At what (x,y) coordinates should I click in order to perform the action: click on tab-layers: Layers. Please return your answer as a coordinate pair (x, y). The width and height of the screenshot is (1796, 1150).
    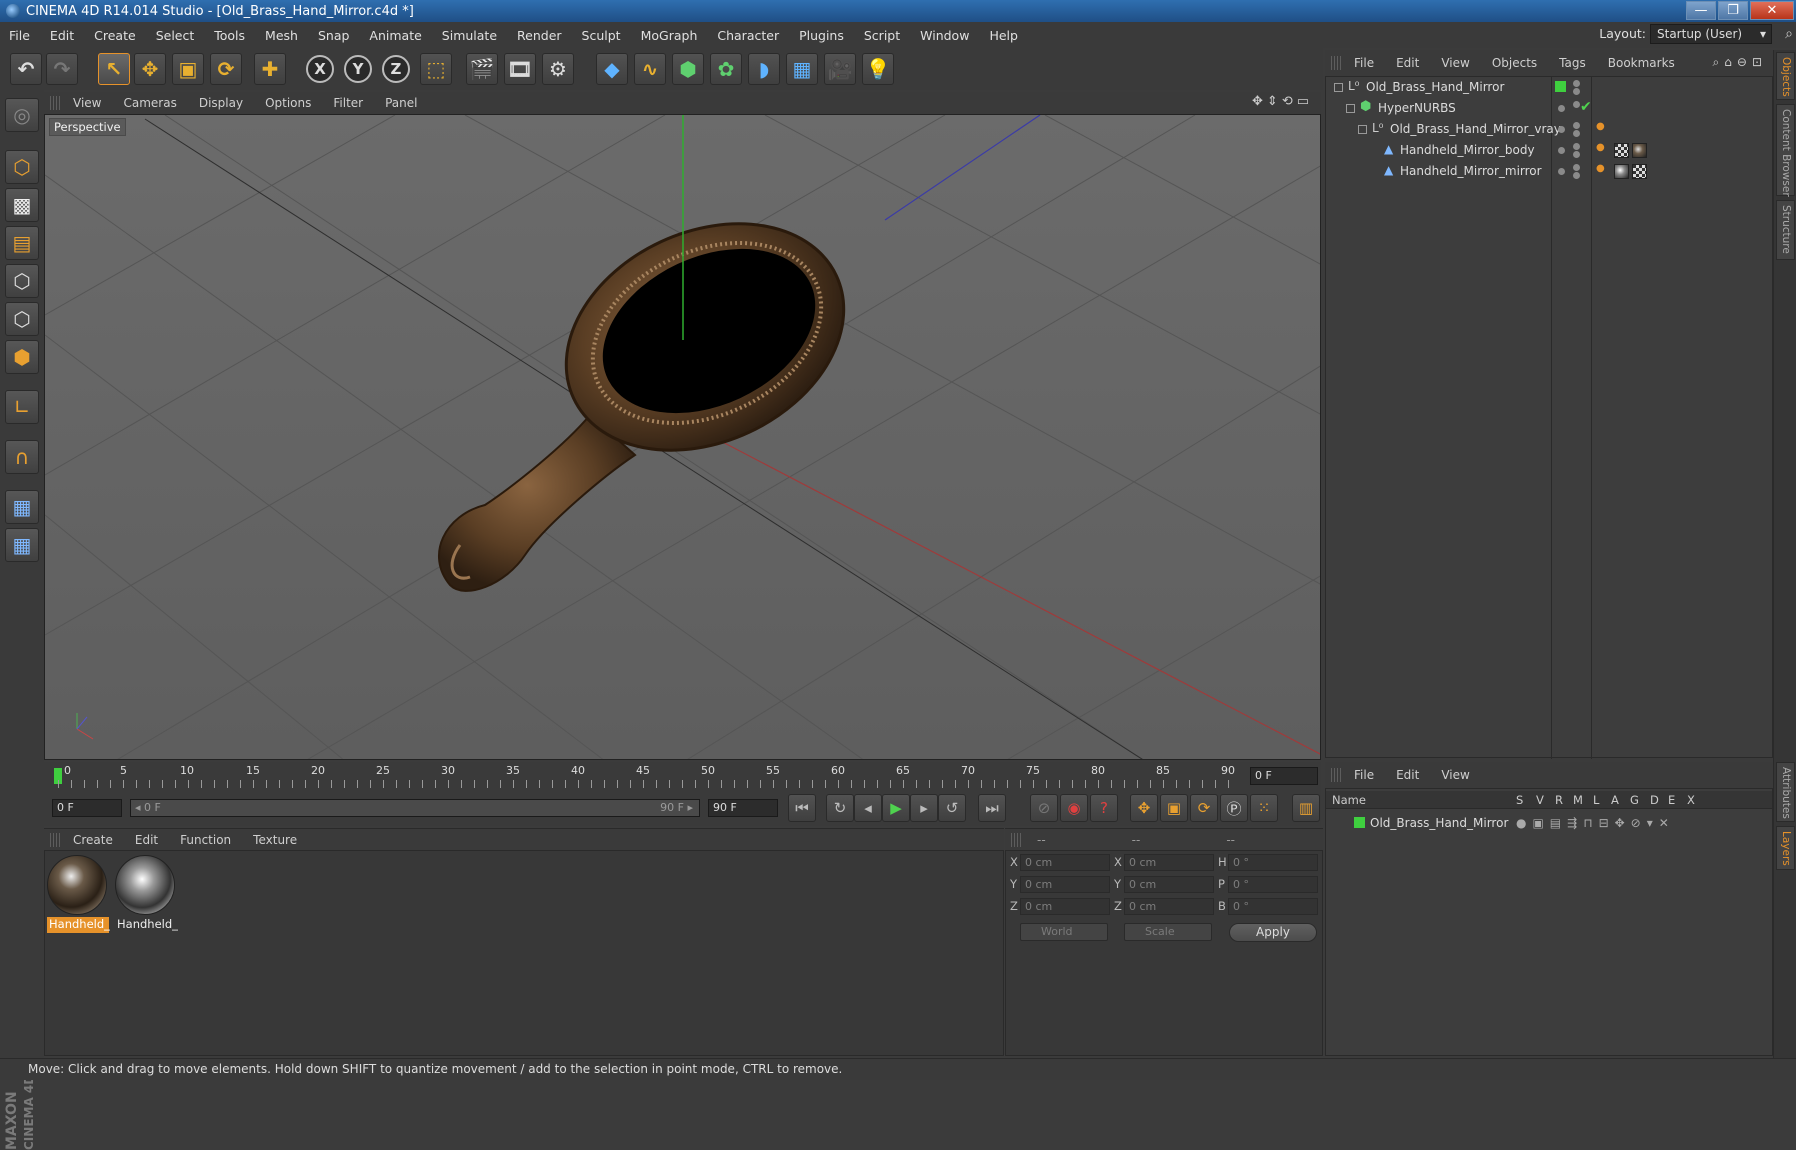
    Looking at the image, I should click on (1785, 848).